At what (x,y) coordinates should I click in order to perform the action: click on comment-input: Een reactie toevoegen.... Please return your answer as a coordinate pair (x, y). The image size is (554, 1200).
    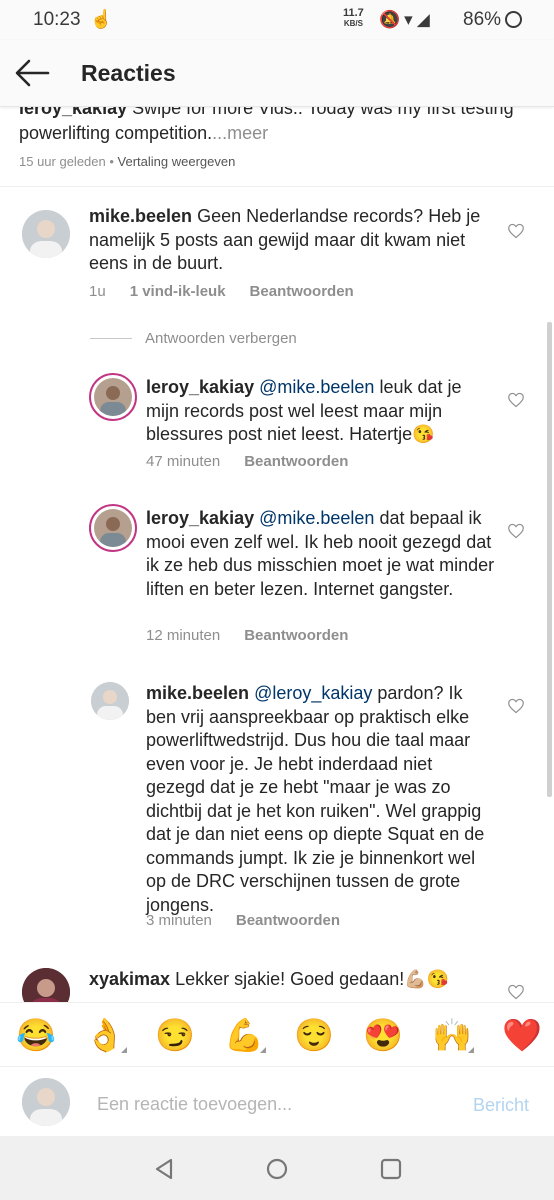
    Looking at the image, I should click on (194, 1104).